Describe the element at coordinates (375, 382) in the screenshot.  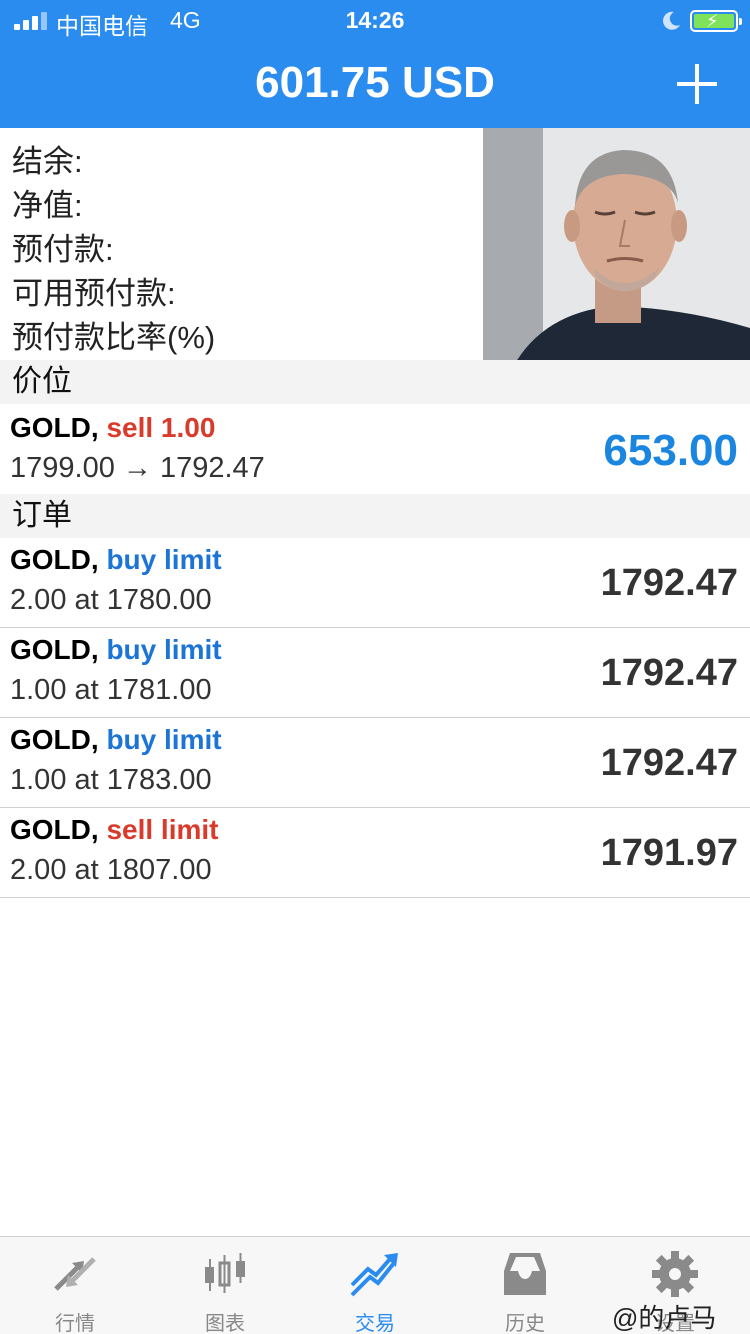
I see `positions-section-header: 价位` at that location.